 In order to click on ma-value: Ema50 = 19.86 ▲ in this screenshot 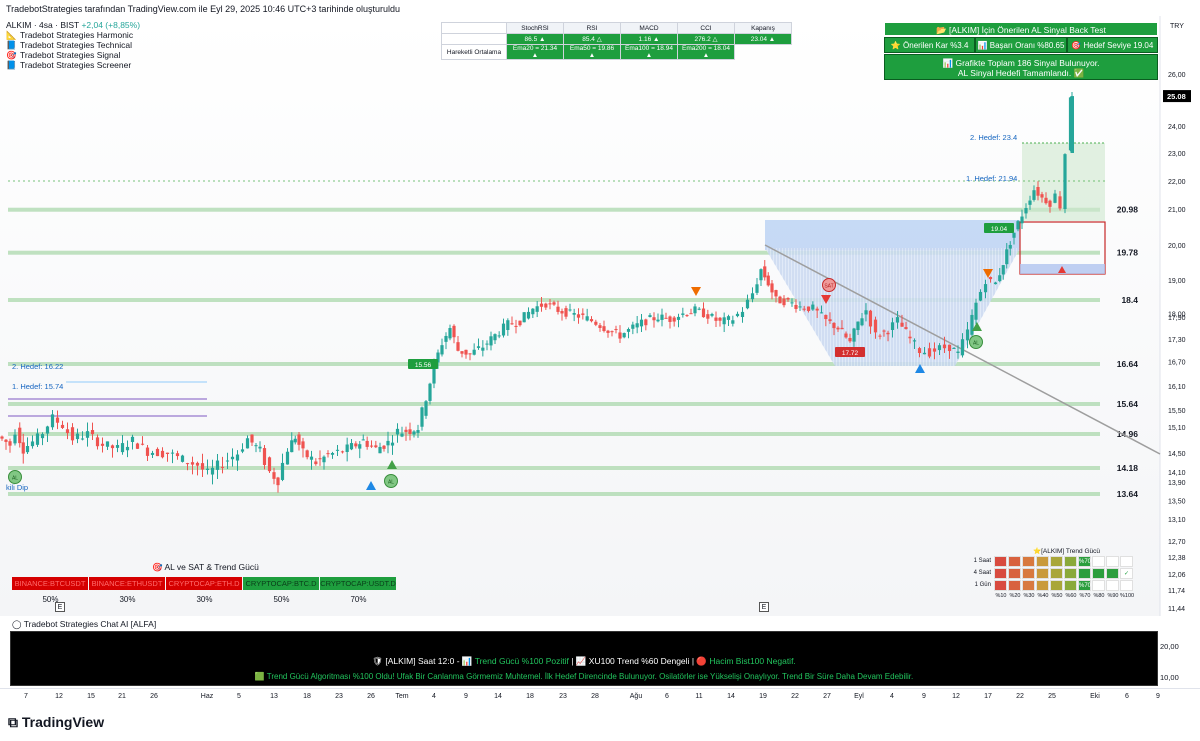, I will do `click(592, 52)`.